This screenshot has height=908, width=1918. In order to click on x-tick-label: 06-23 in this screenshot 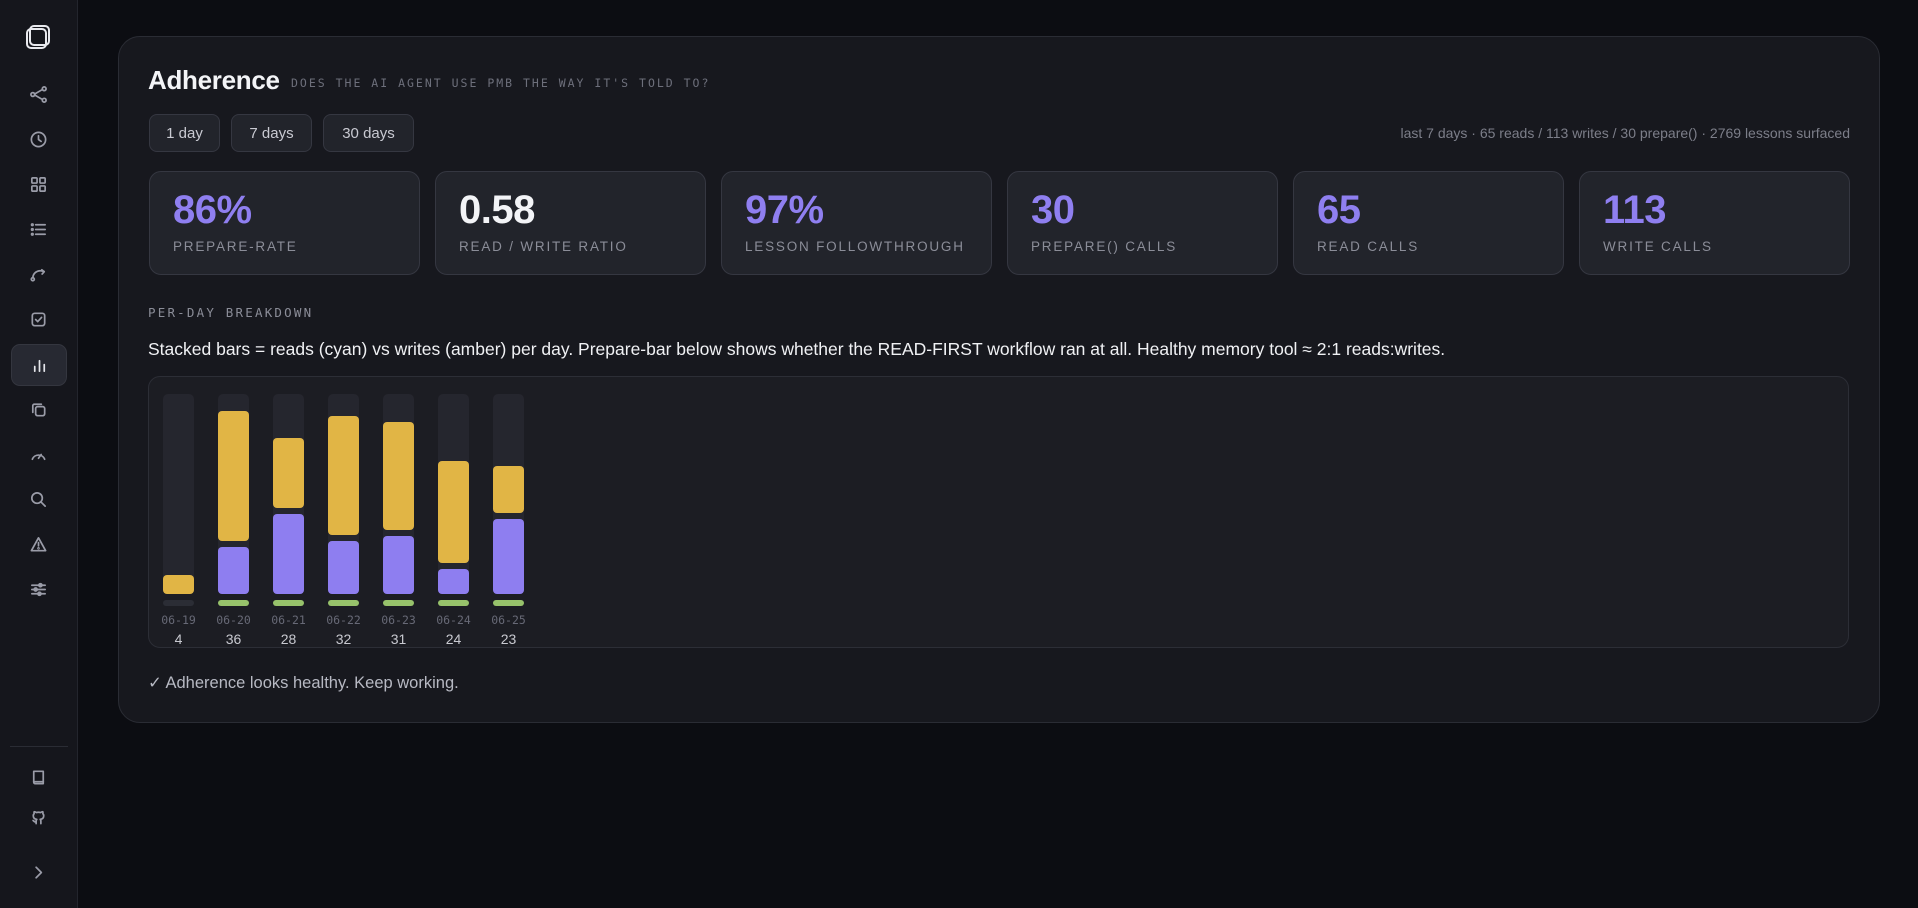, I will do `click(398, 620)`.